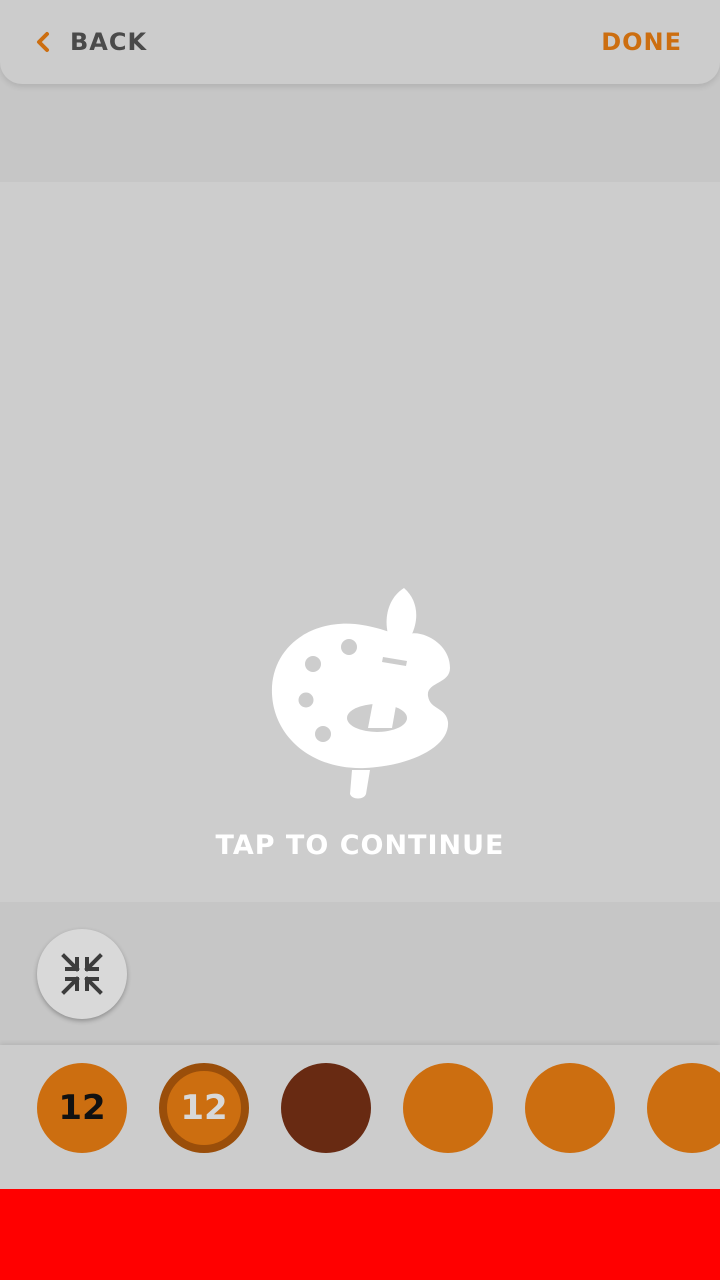 Image resolution: width=720 pixels, height=1280 pixels. Describe the element at coordinates (360, 845) in the screenshot. I see `tap-to-continue-text: TAP TO CONTINUE` at that location.